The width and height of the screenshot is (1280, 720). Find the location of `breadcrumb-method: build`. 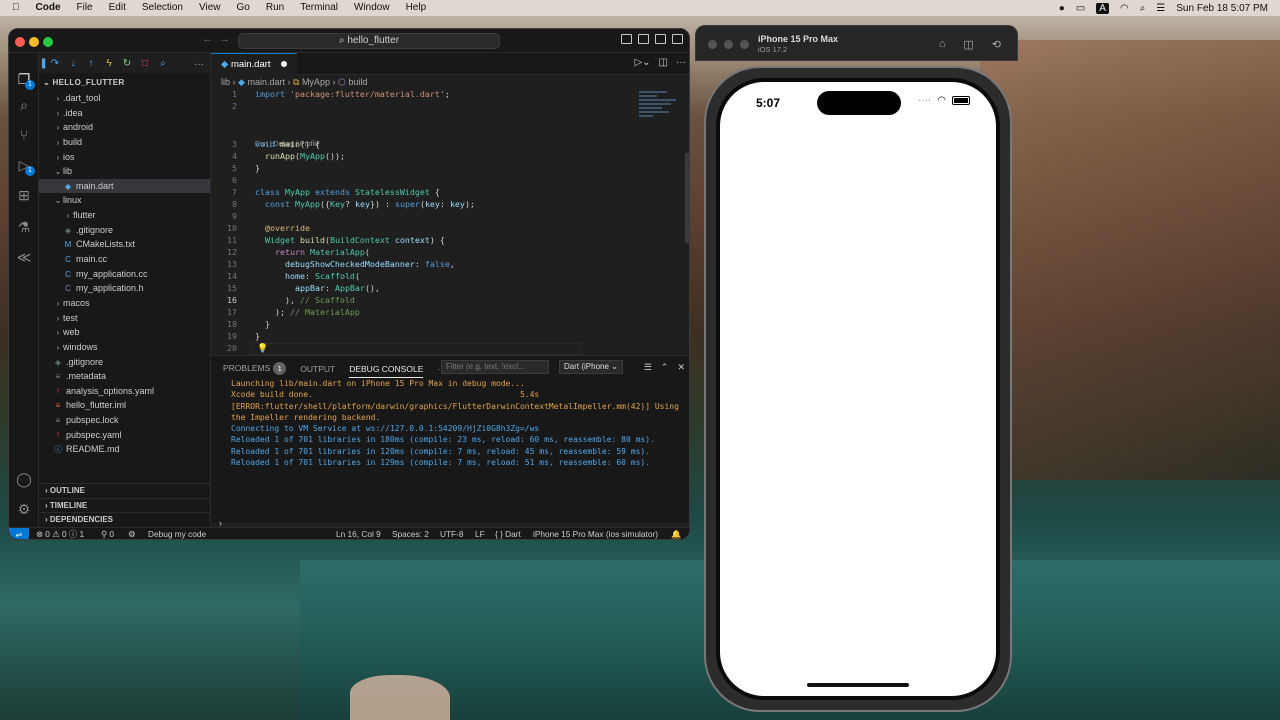

breadcrumb-method: build is located at coordinates (357, 82).